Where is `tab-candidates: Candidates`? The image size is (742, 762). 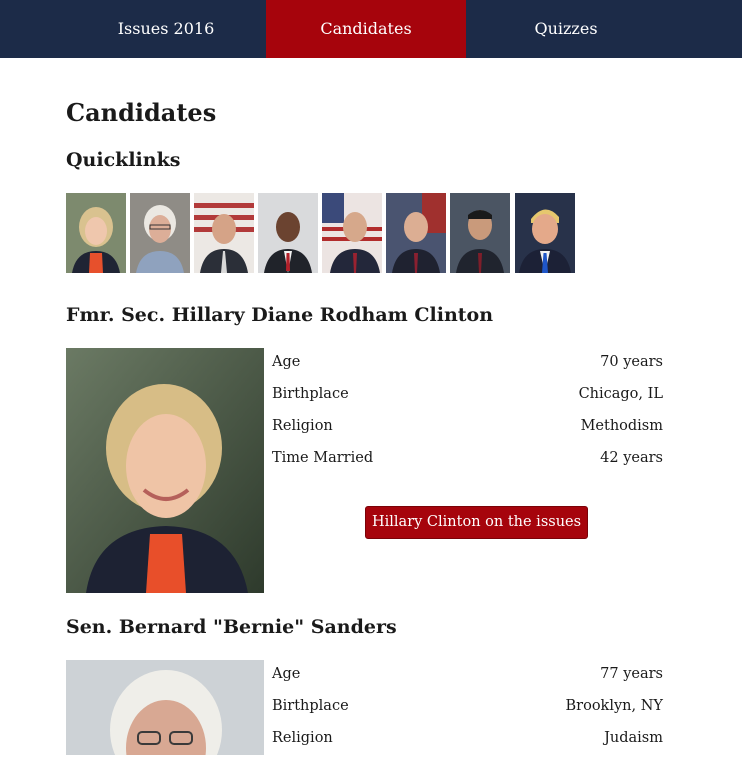
tab-candidates: Candidates is located at coordinates (366, 29).